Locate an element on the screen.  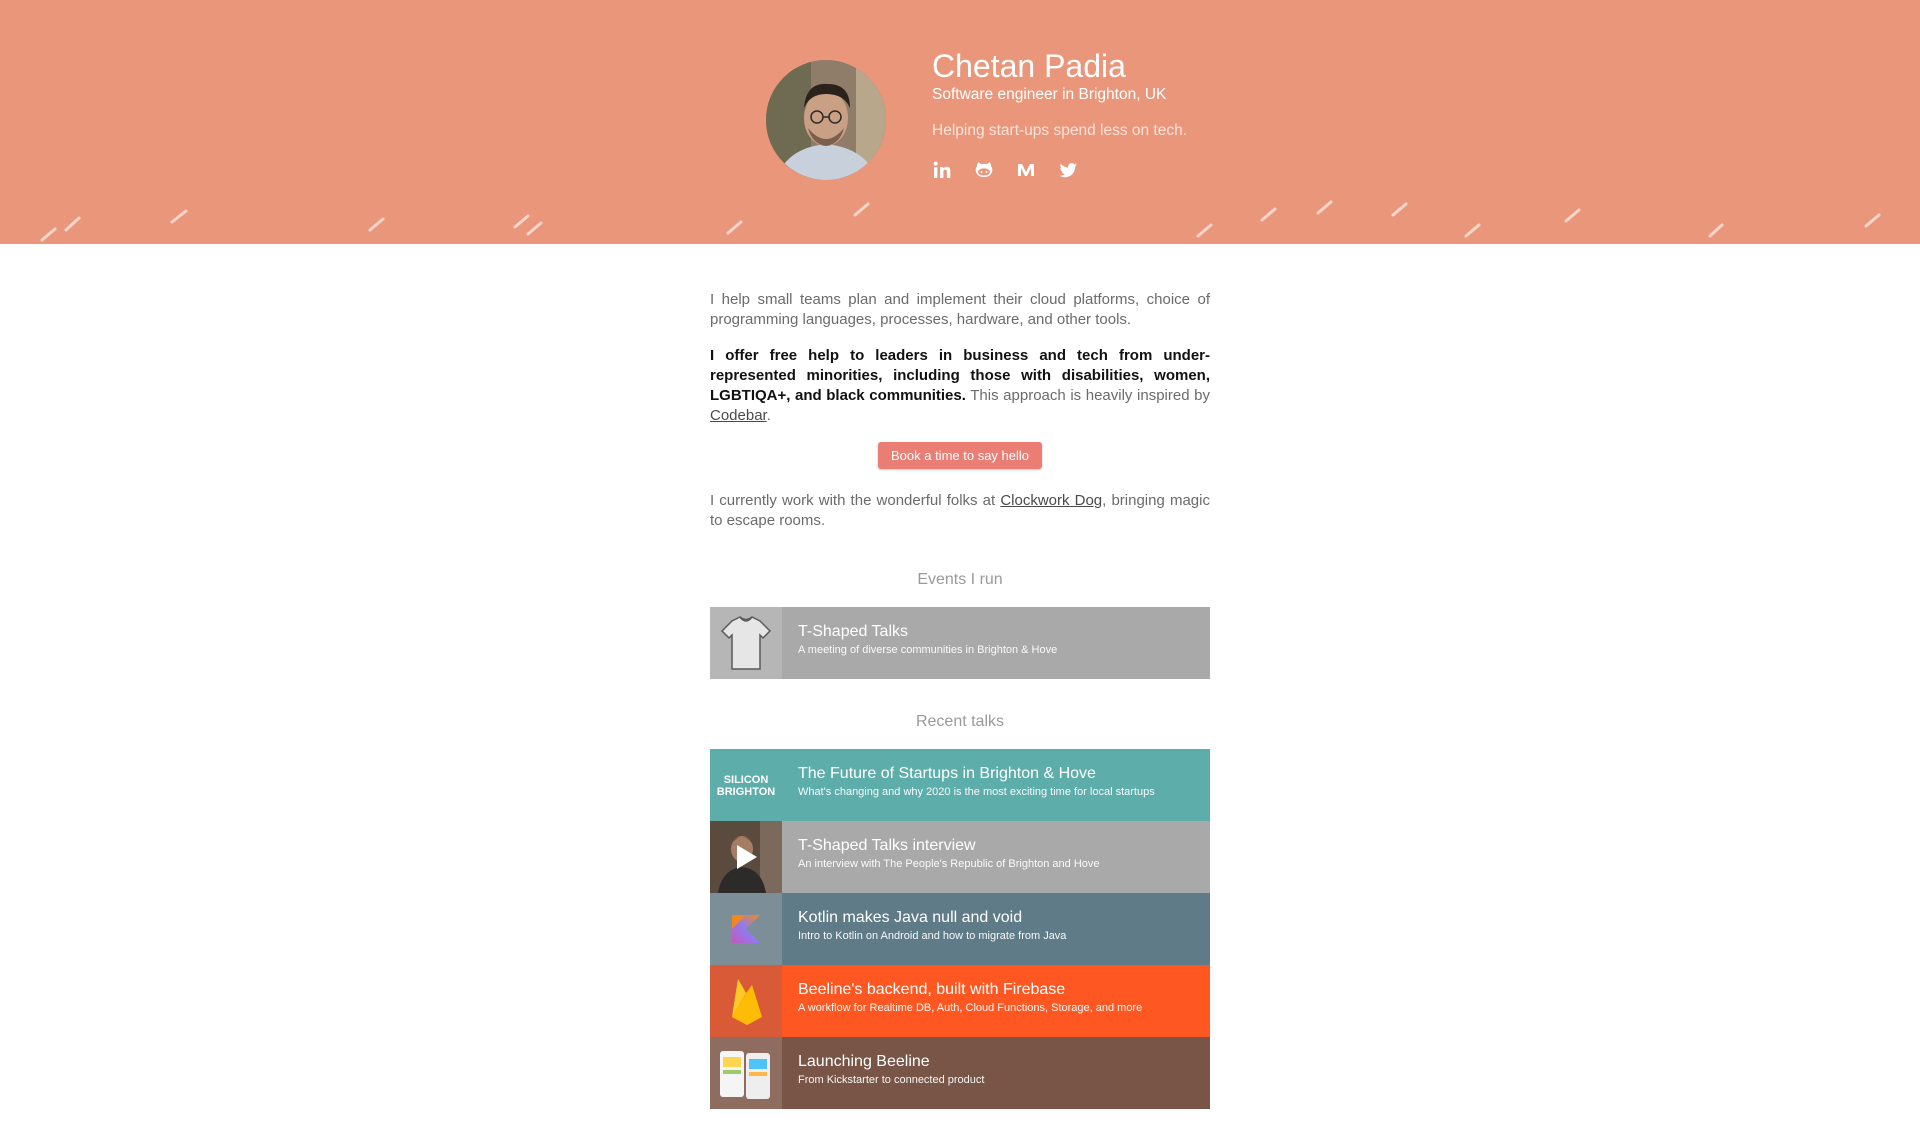
profile-subtitle: Software engineer in Brighton, UK is located at coordinates (1049, 94).